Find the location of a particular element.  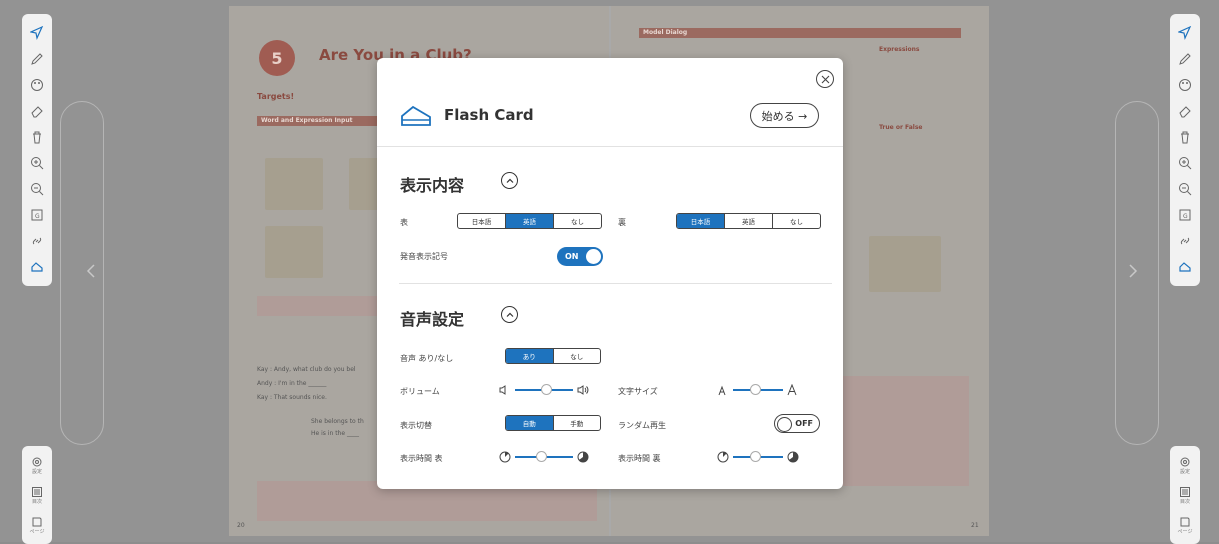

text-size-slider is located at coordinates (758, 390).